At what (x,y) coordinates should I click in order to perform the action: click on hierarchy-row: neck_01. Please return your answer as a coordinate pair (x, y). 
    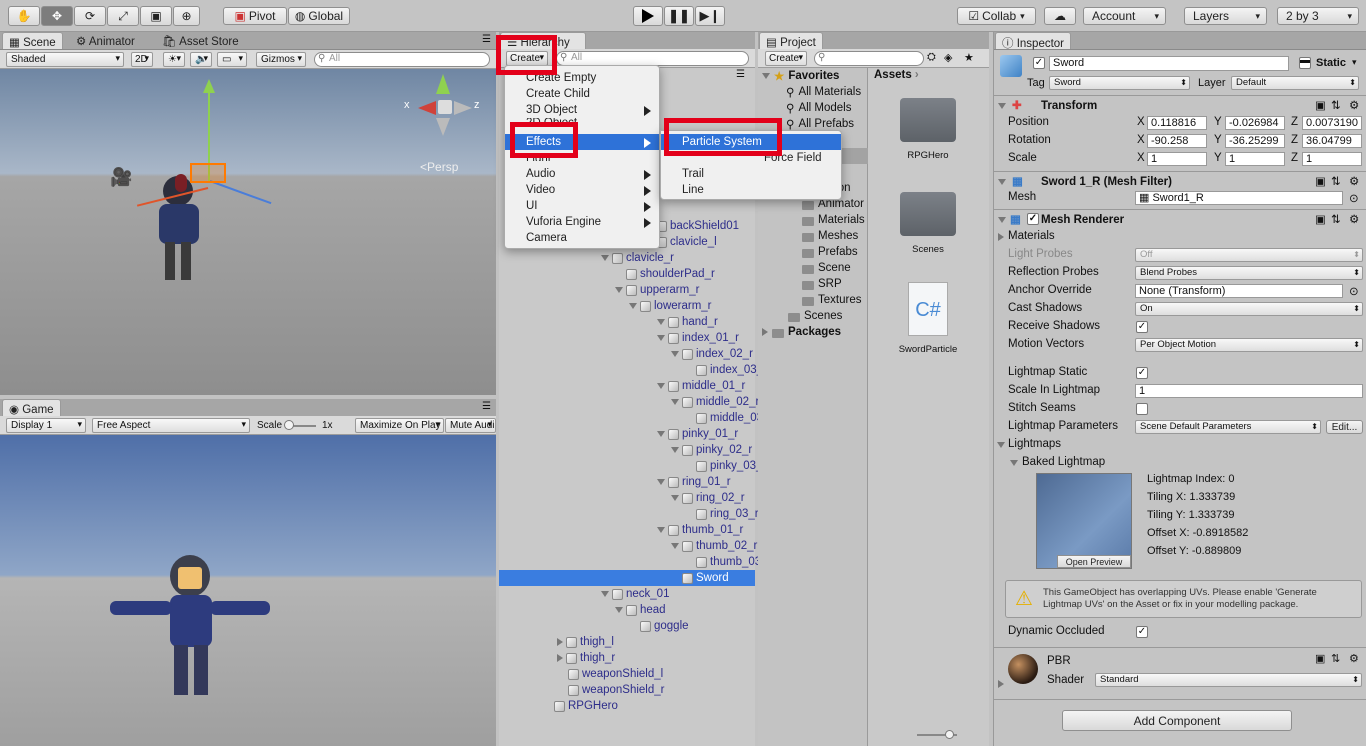
    Looking at the image, I should click on (635, 594).